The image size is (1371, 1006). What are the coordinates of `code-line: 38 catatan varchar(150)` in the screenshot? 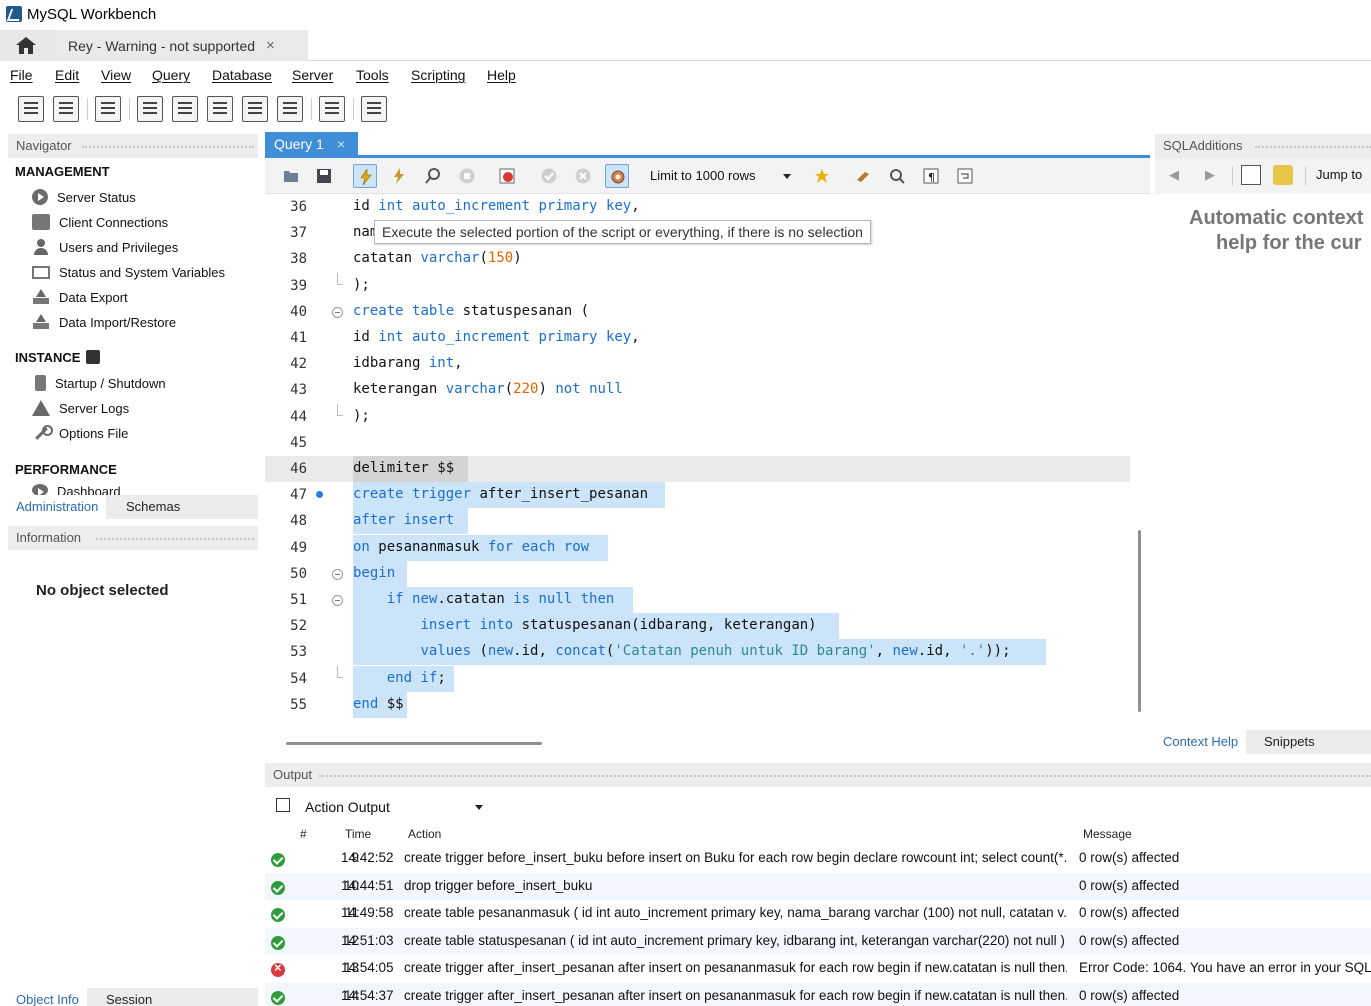 It's located at (697, 259).